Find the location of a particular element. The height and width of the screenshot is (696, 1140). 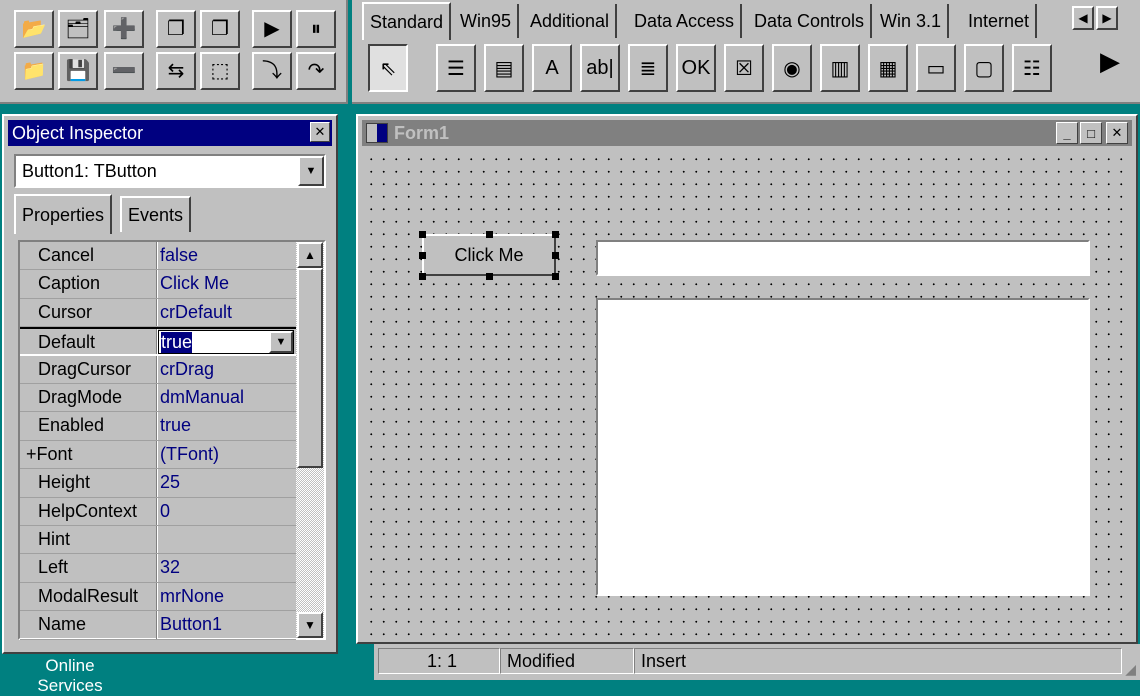

pointer-icon: ⇖ is located at coordinates (388, 68).